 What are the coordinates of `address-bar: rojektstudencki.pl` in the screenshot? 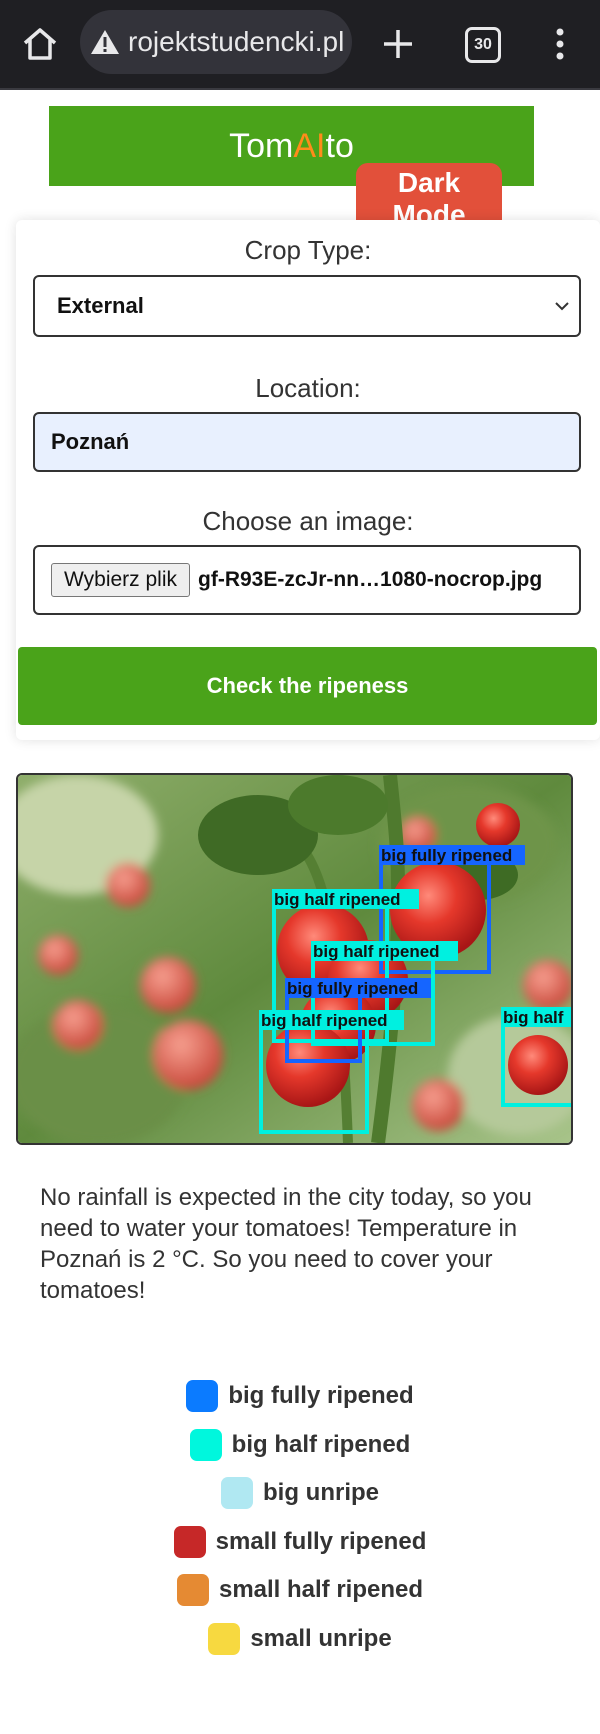 It's located at (216, 42).